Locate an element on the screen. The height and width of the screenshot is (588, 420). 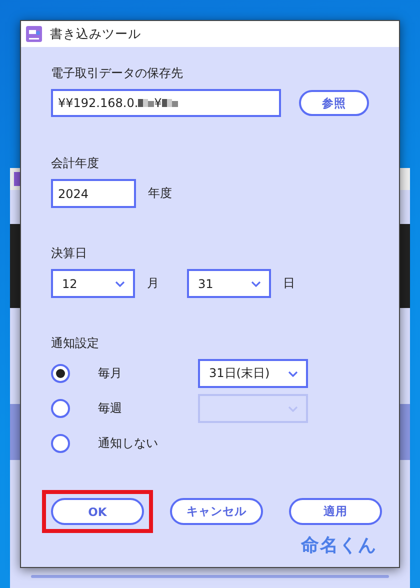
dialog-button: 適用 is located at coordinates (335, 511).